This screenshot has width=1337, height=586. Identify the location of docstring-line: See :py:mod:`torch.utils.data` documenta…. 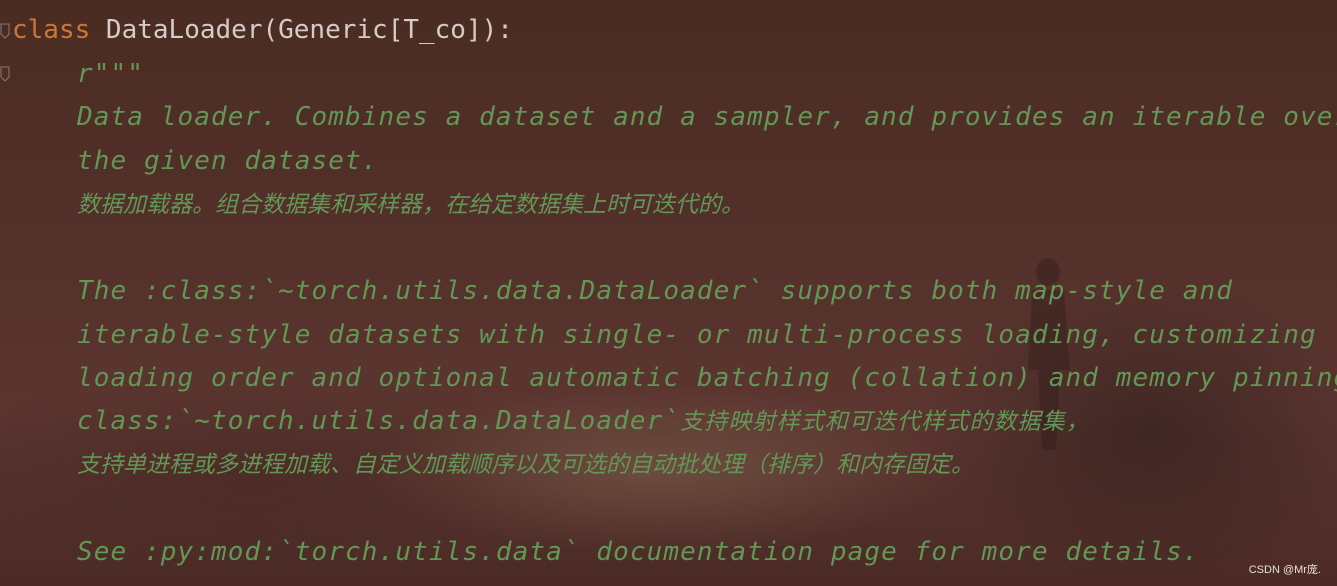
(638, 552).